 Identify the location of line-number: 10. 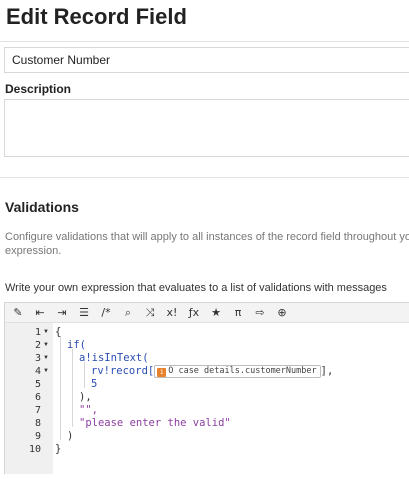
(34, 449).